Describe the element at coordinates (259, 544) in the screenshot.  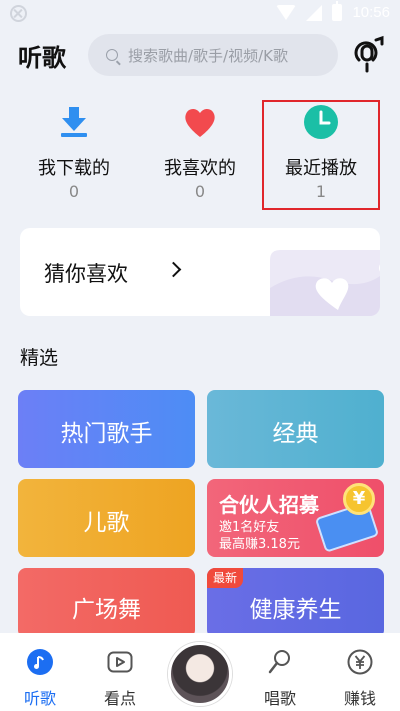
I see `partner-reward-text: 最高赚3.18元` at that location.